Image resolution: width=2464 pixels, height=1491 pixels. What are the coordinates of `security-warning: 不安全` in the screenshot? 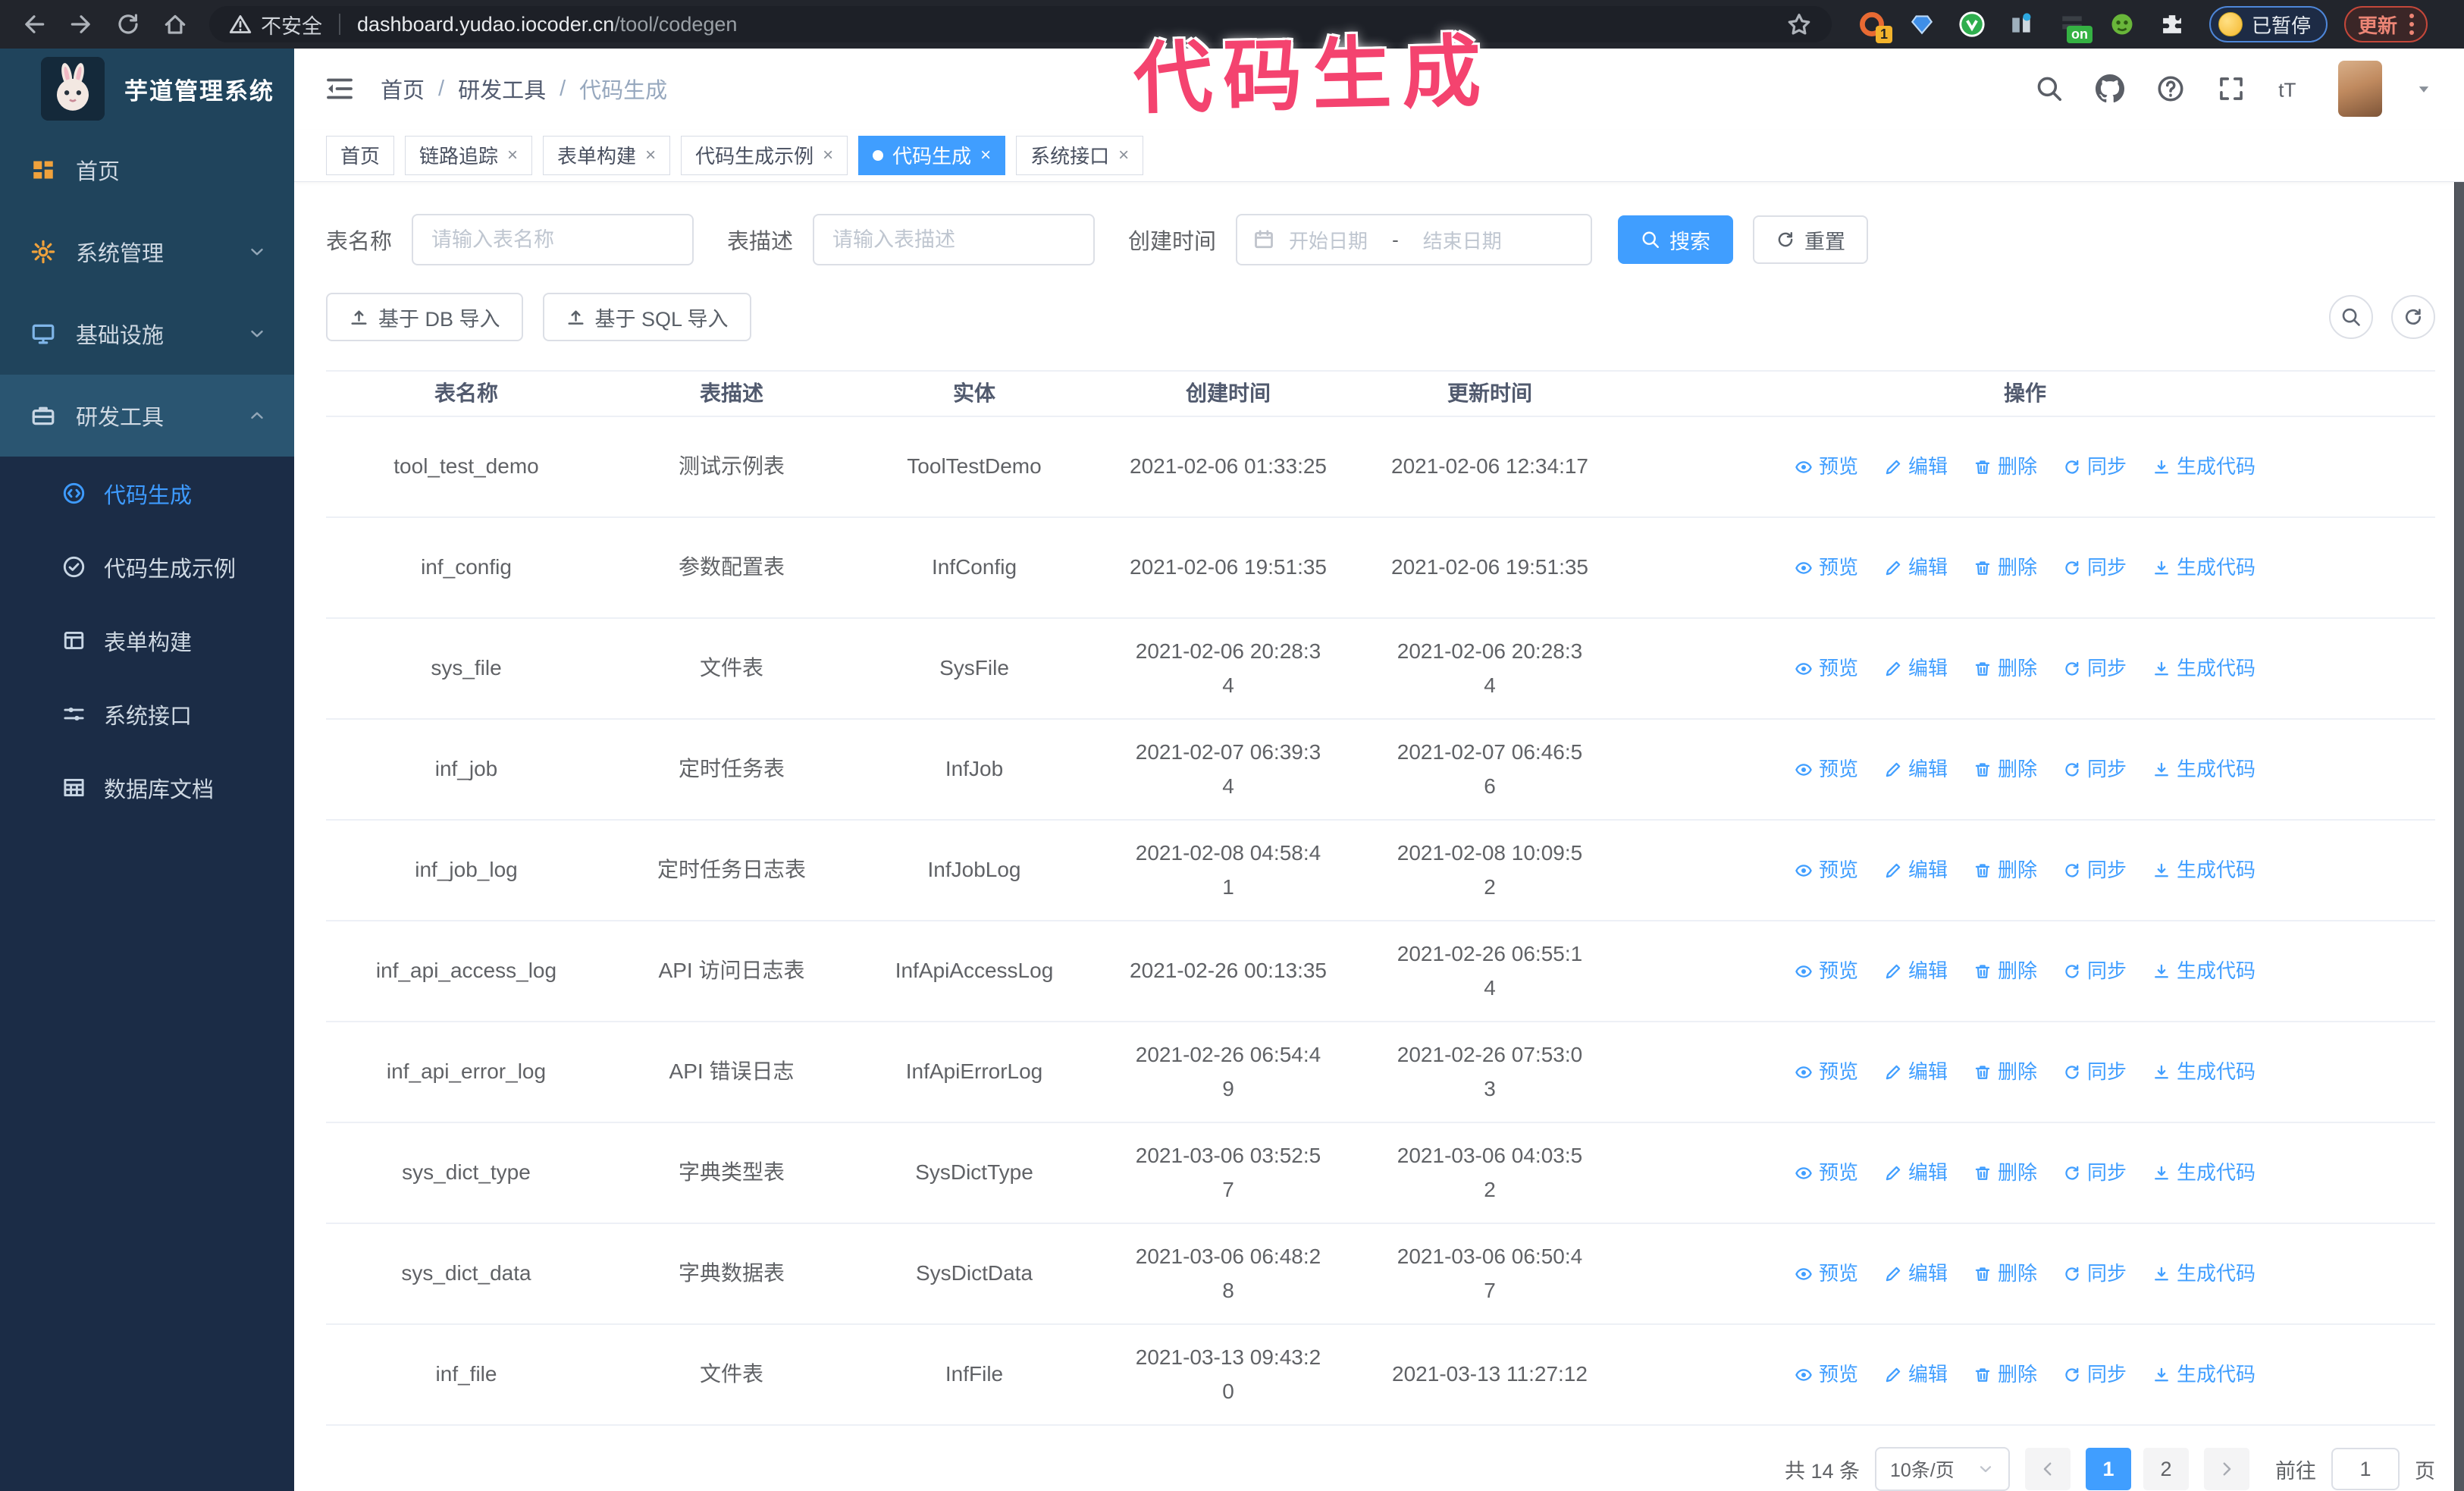 It's located at (276, 24).